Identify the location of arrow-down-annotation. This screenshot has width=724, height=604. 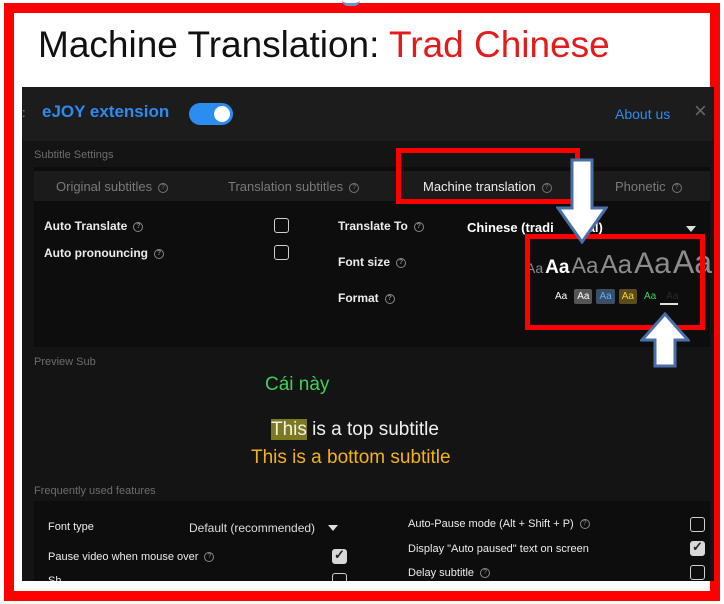
(582, 201).